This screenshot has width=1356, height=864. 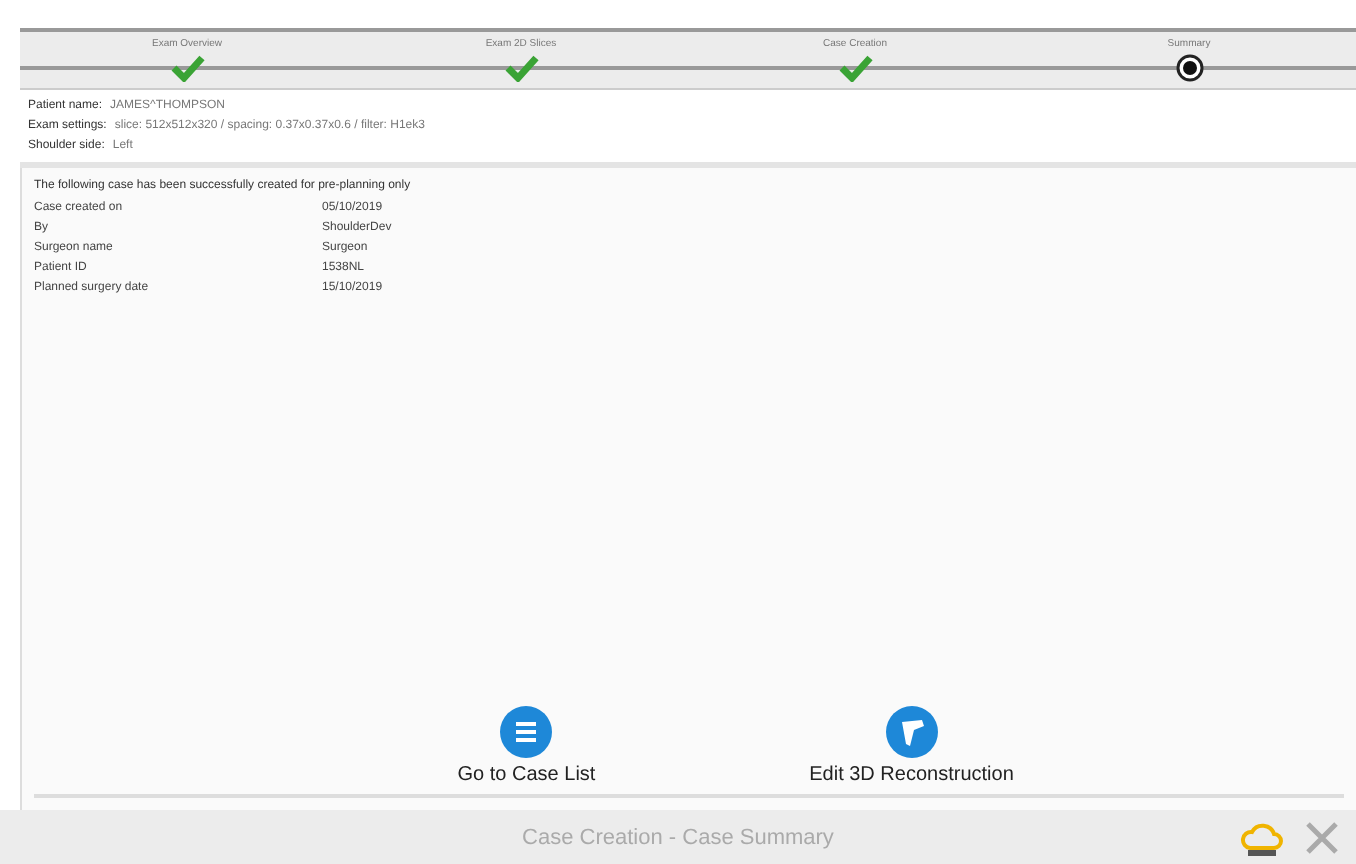 What do you see at coordinates (1262, 838) in the screenshot?
I see `cloud-icon` at bounding box center [1262, 838].